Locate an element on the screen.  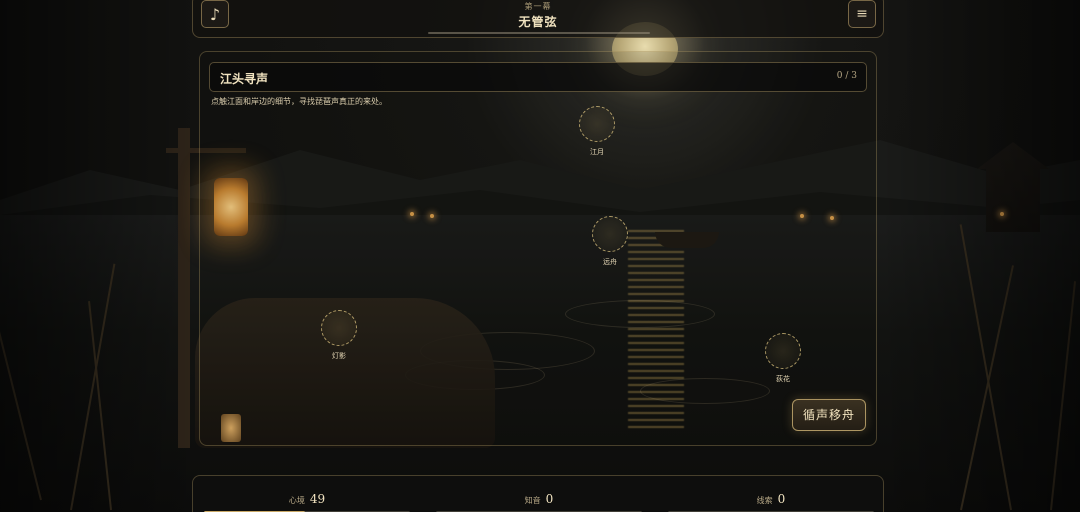
hotspot-river-moon: 江月 is located at coordinates (597, 136).